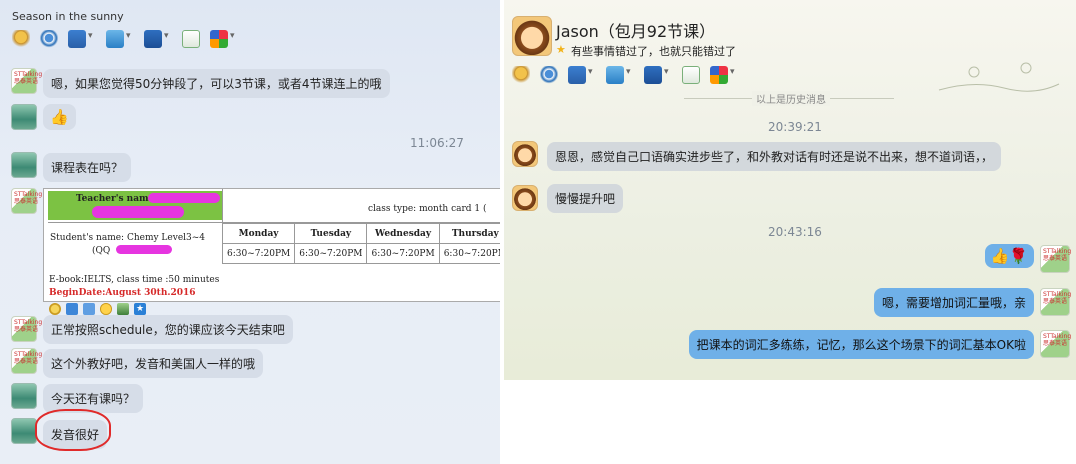 This screenshot has height=464, width=1076. Describe the element at coordinates (68, 16) in the screenshot. I see `window-title: Season in the sunny` at that location.